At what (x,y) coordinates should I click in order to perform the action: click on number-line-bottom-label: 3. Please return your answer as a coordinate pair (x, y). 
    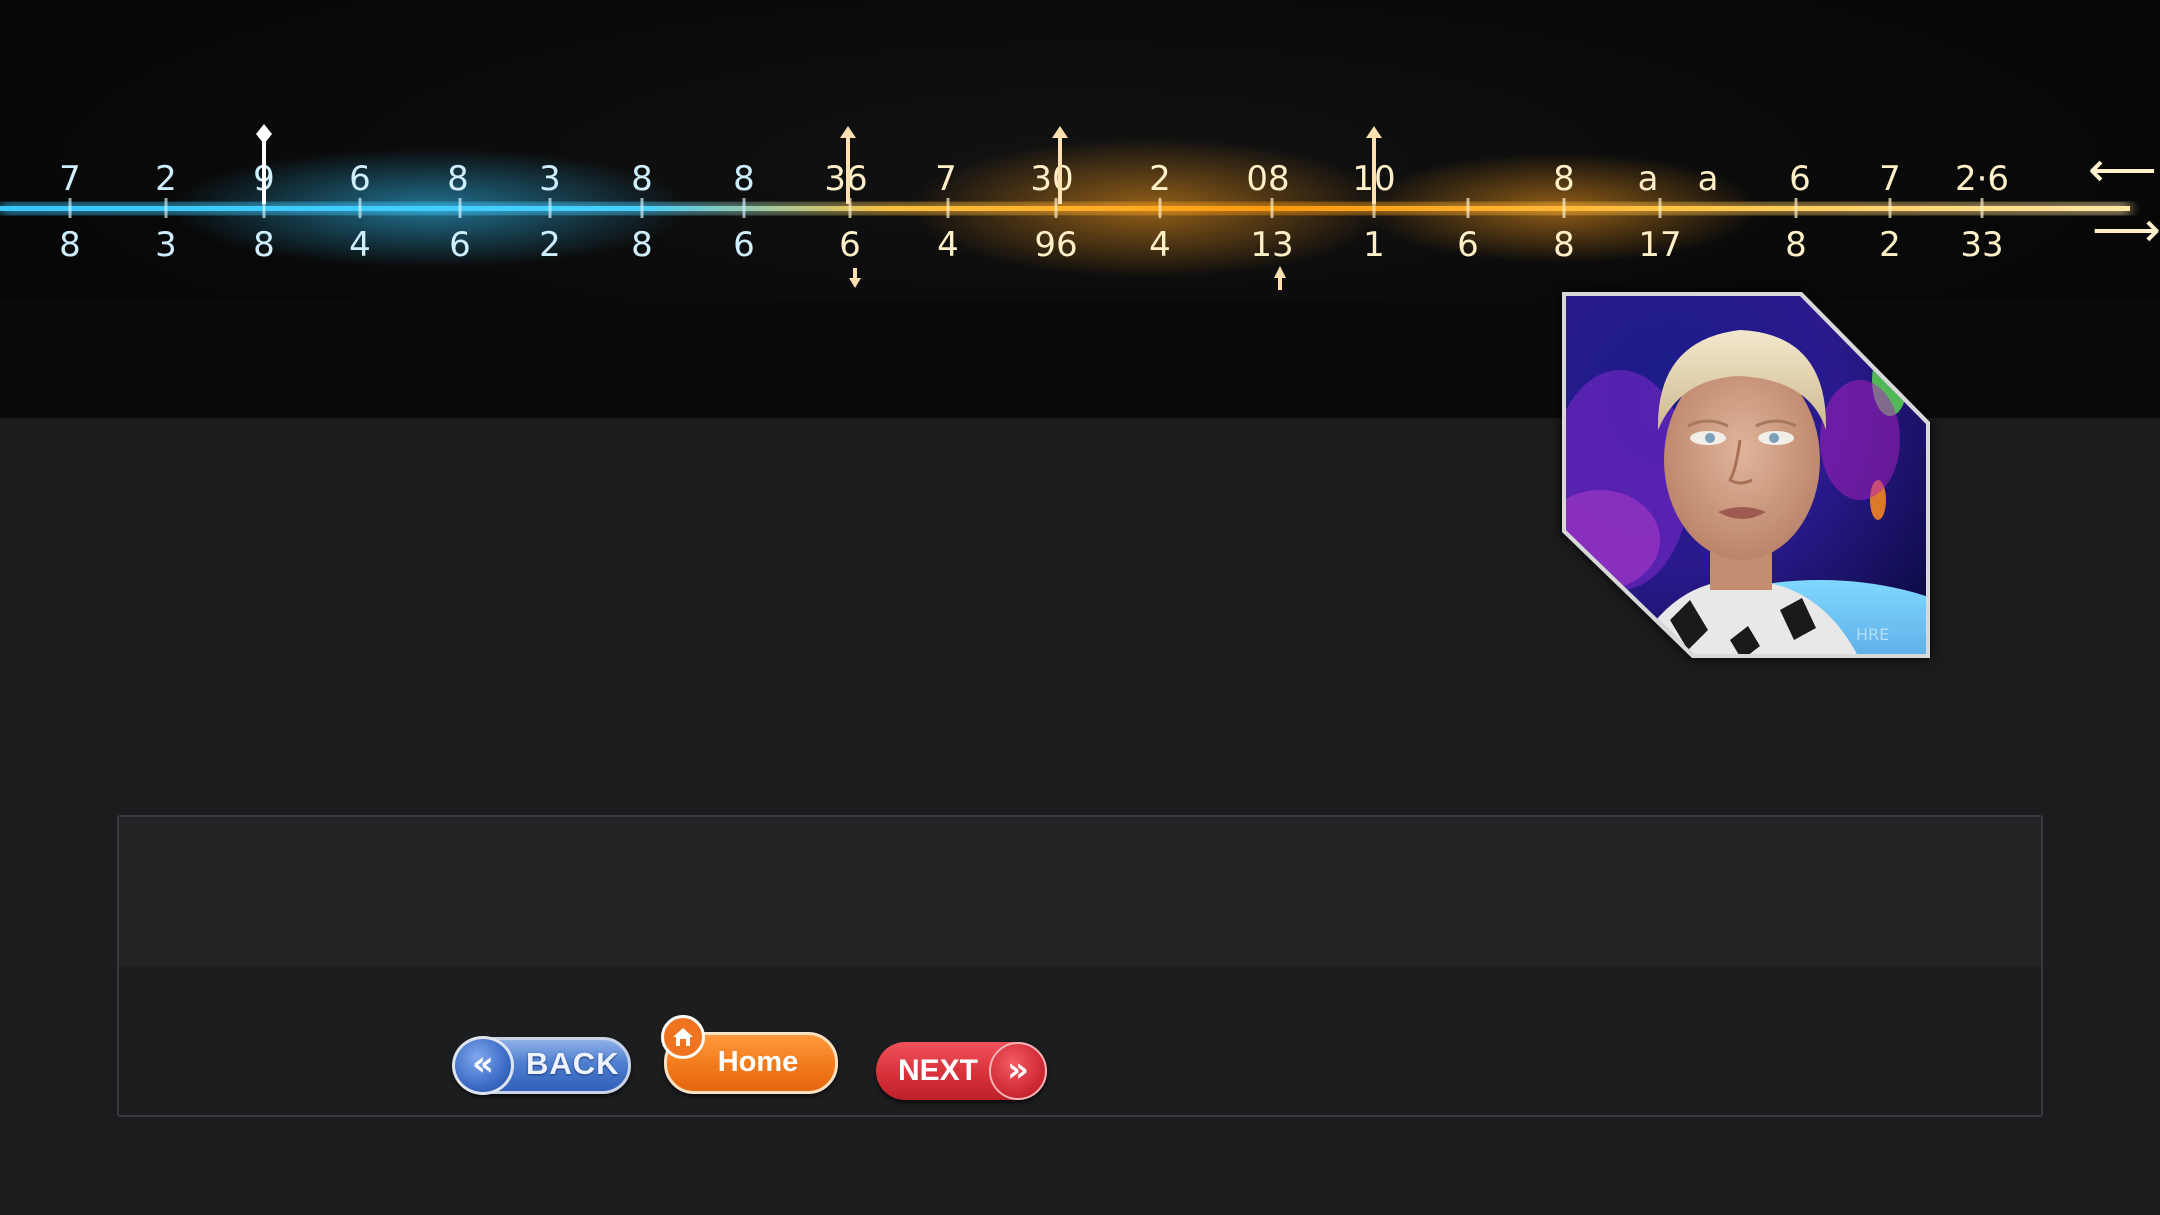
    Looking at the image, I should click on (166, 245).